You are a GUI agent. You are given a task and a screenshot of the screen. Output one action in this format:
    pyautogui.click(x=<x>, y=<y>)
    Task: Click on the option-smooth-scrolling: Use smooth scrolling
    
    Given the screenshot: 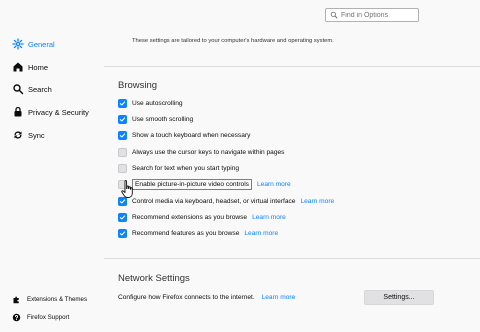 What is the action you would take?
    pyautogui.click(x=155, y=119)
    